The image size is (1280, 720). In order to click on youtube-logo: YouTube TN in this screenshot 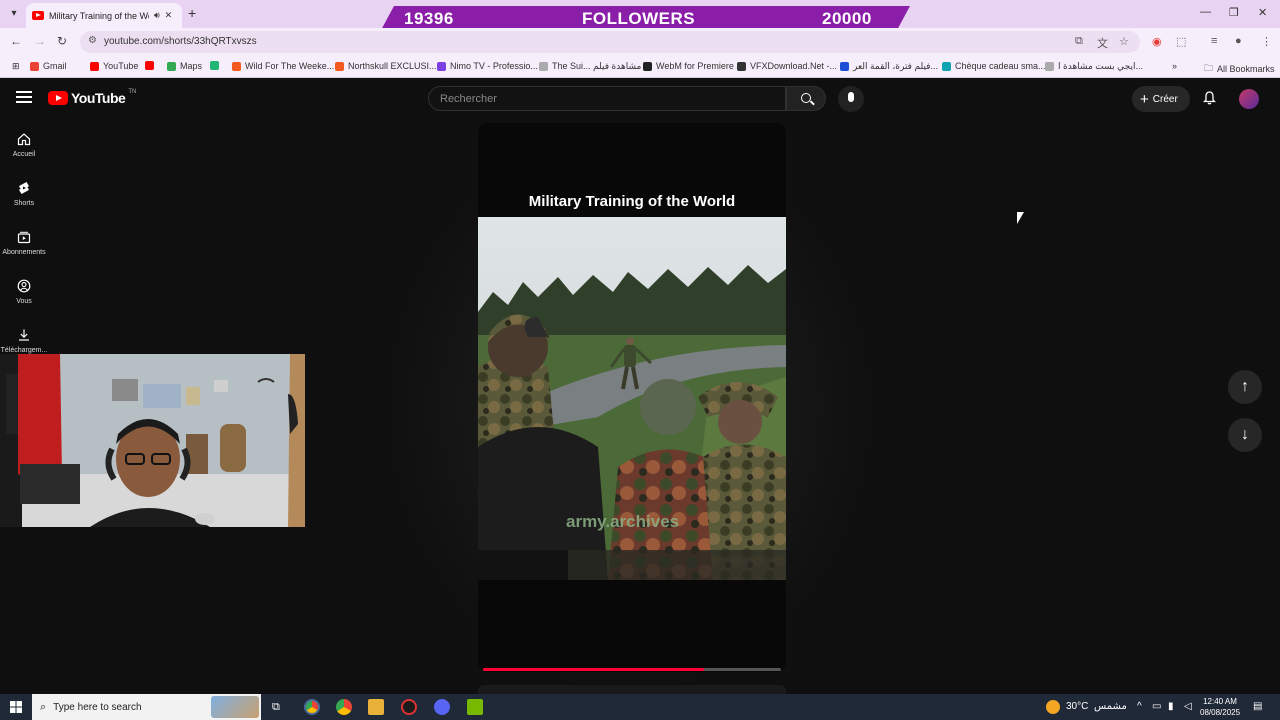, I will do `click(92, 97)`.